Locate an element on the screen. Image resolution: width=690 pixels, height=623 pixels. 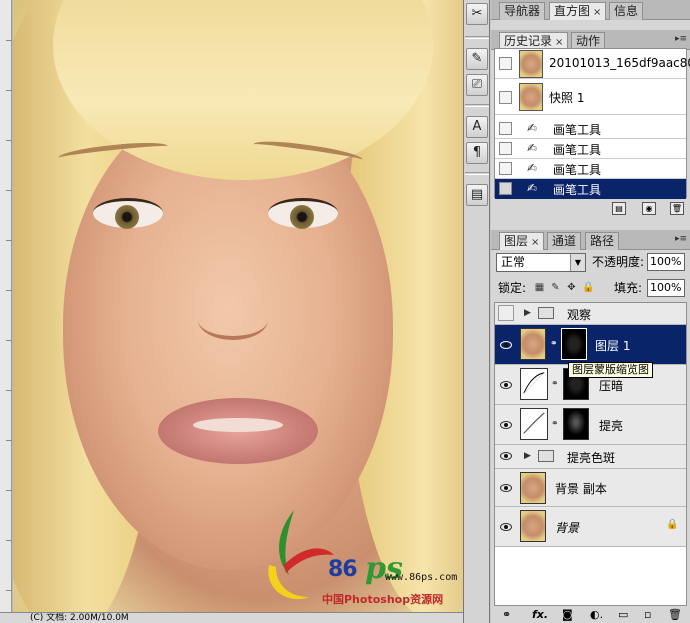
visibility-toggle is located at coordinates (506, 313).